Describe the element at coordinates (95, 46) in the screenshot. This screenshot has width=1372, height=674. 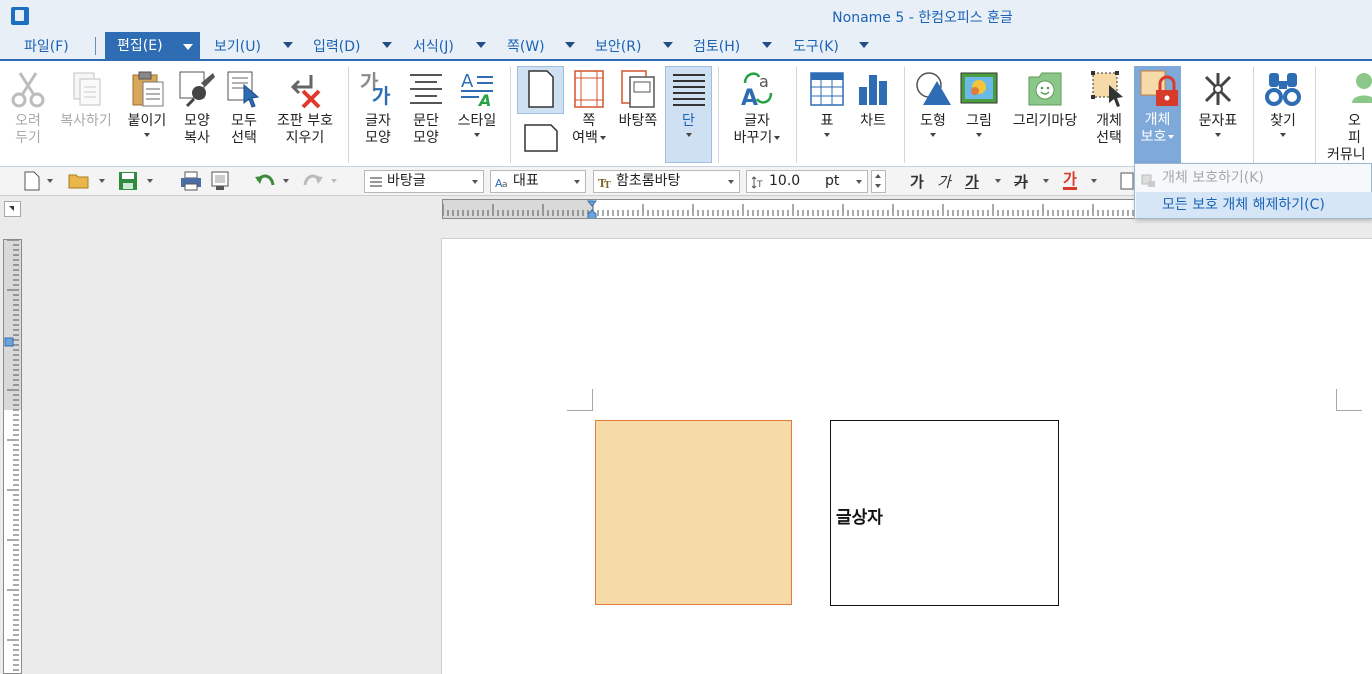
I see `menu-separator` at that location.